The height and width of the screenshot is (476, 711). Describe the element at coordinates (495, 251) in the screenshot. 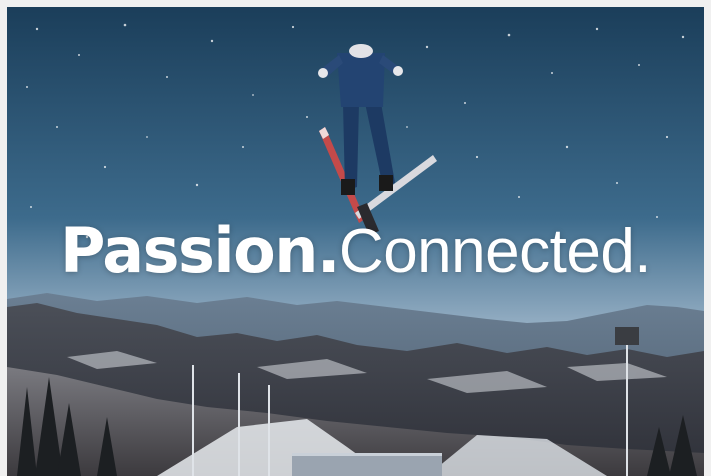

I see `headline-connected: Connected.` at that location.